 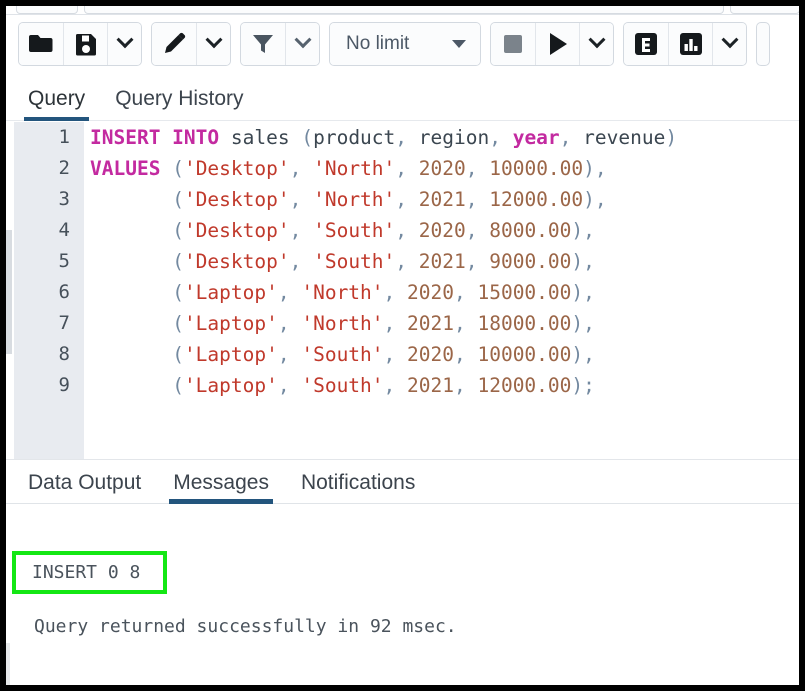 I want to click on filter-button, so click(x=263, y=44).